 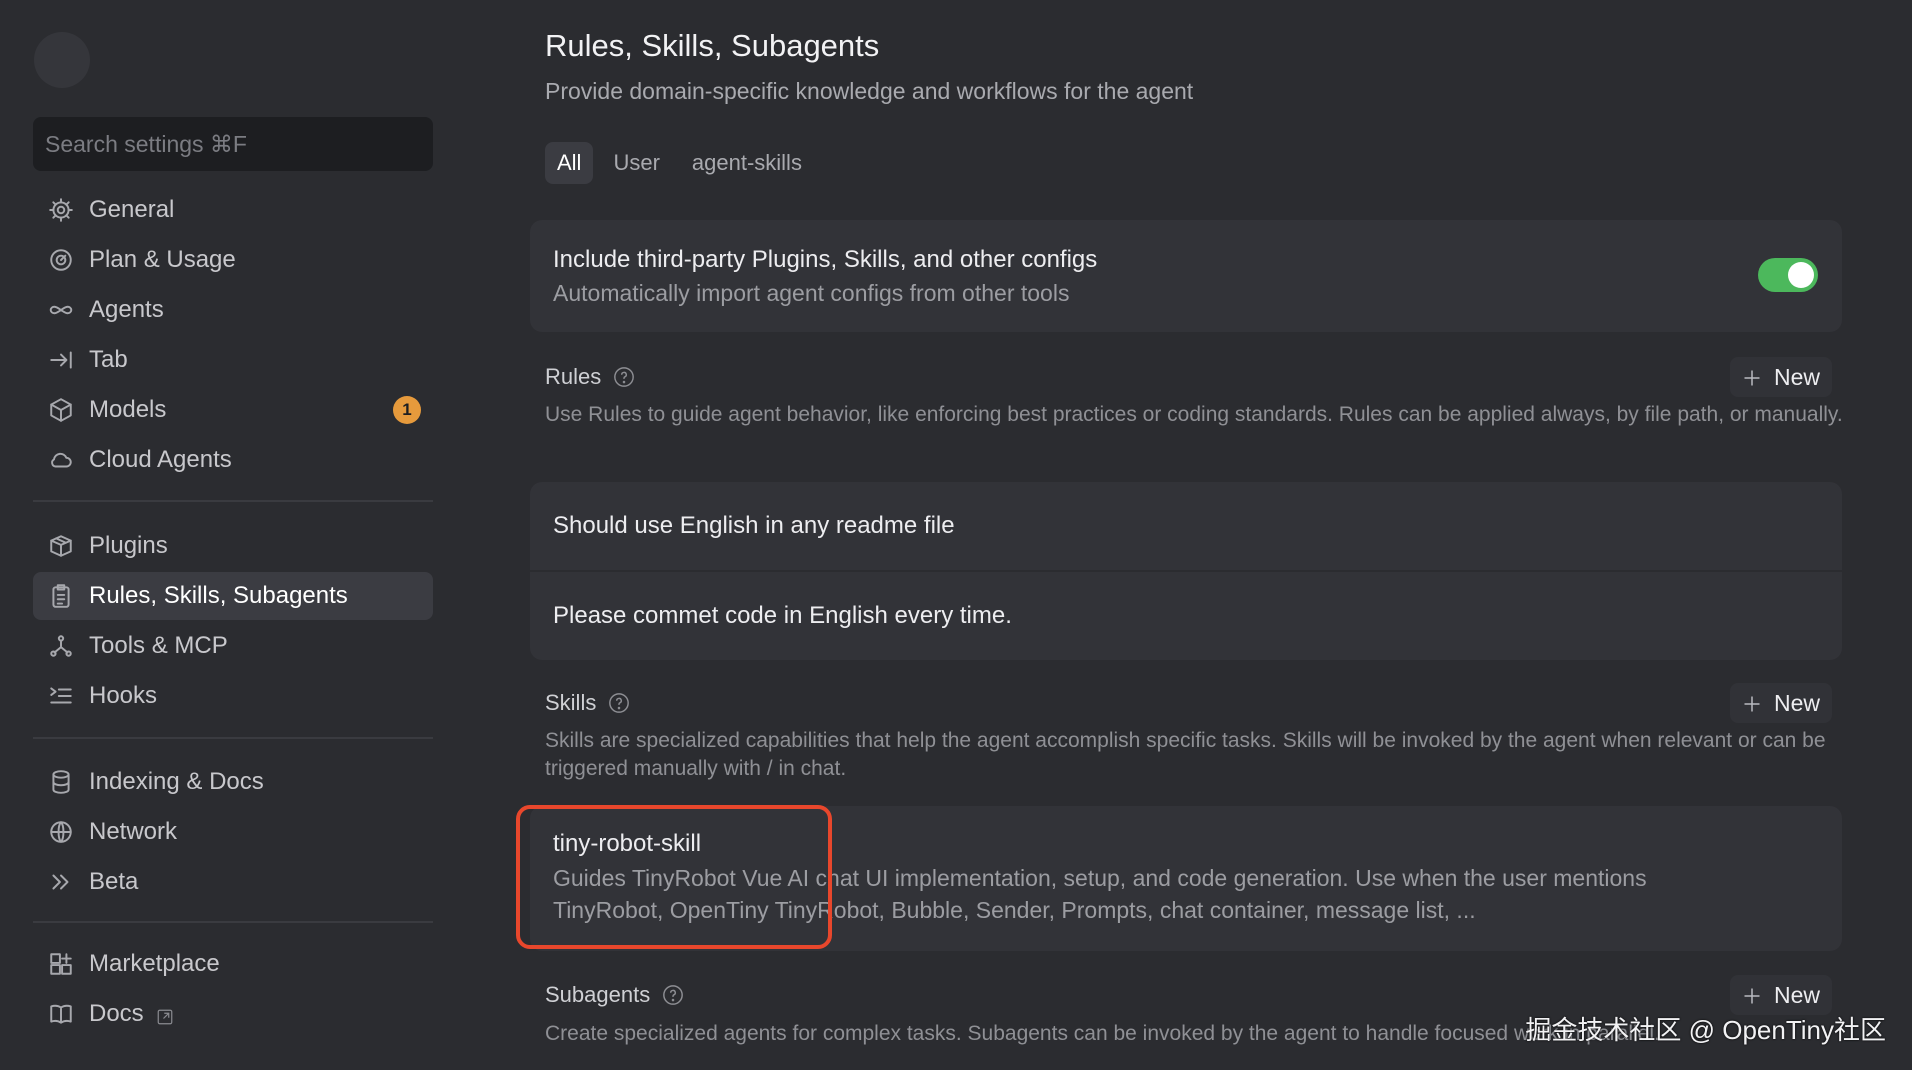 I want to click on sidebar-item-plan-usage: Plan & Usage, so click(x=233, y=260).